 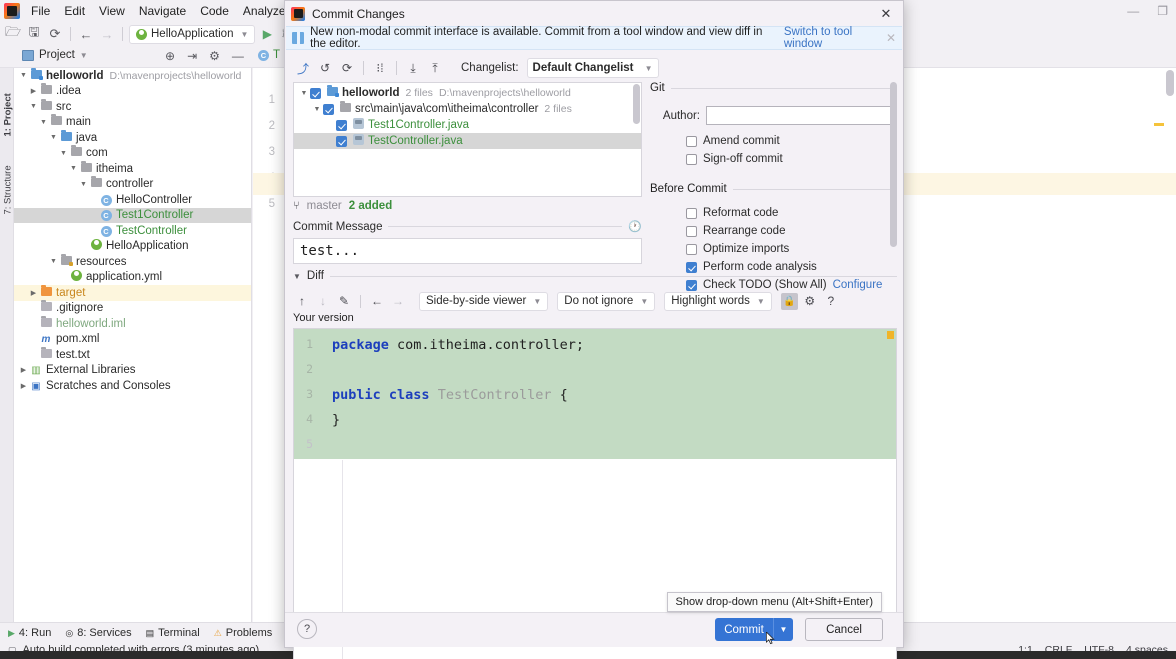 I want to click on changed-file-row: TestController.java, so click(x=467, y=141).